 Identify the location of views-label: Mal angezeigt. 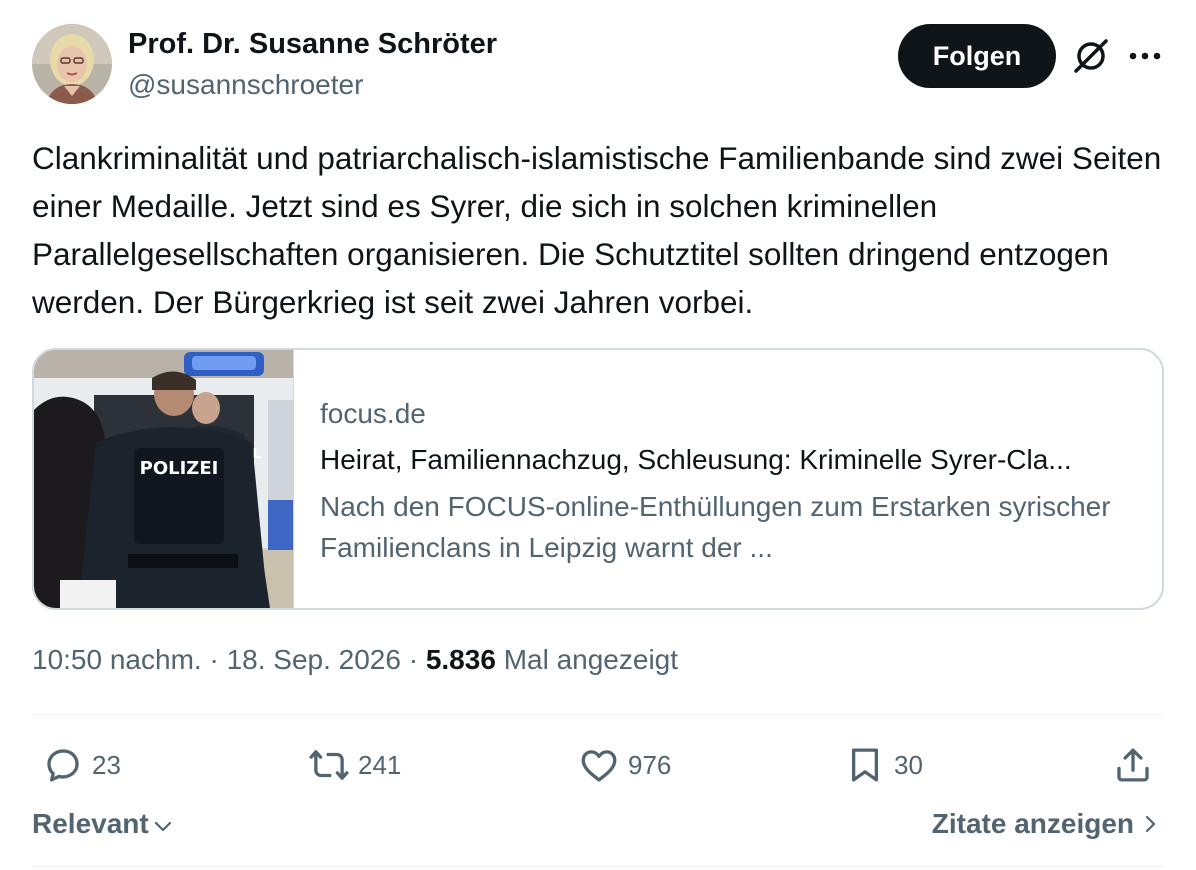
(591, 659).